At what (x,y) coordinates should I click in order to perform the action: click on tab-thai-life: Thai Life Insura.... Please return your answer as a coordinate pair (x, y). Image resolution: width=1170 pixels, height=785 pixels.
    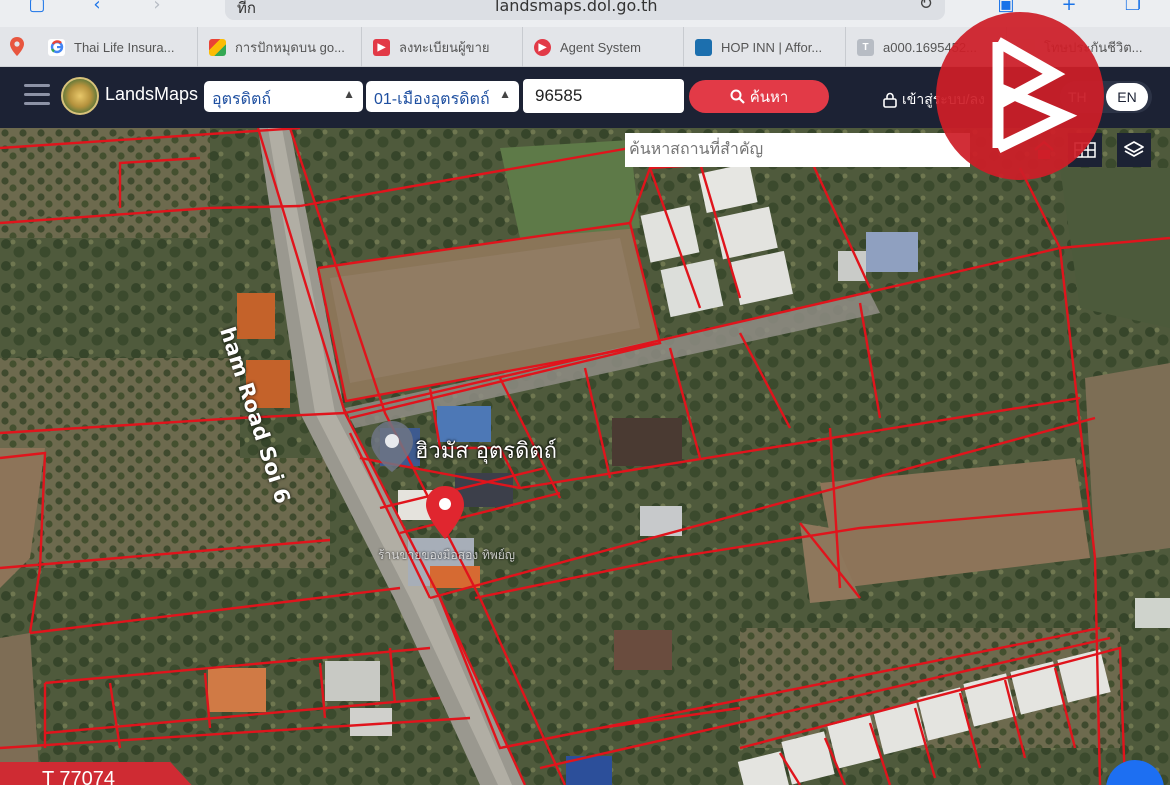
    Looking at the image, I should click on (118, 47).